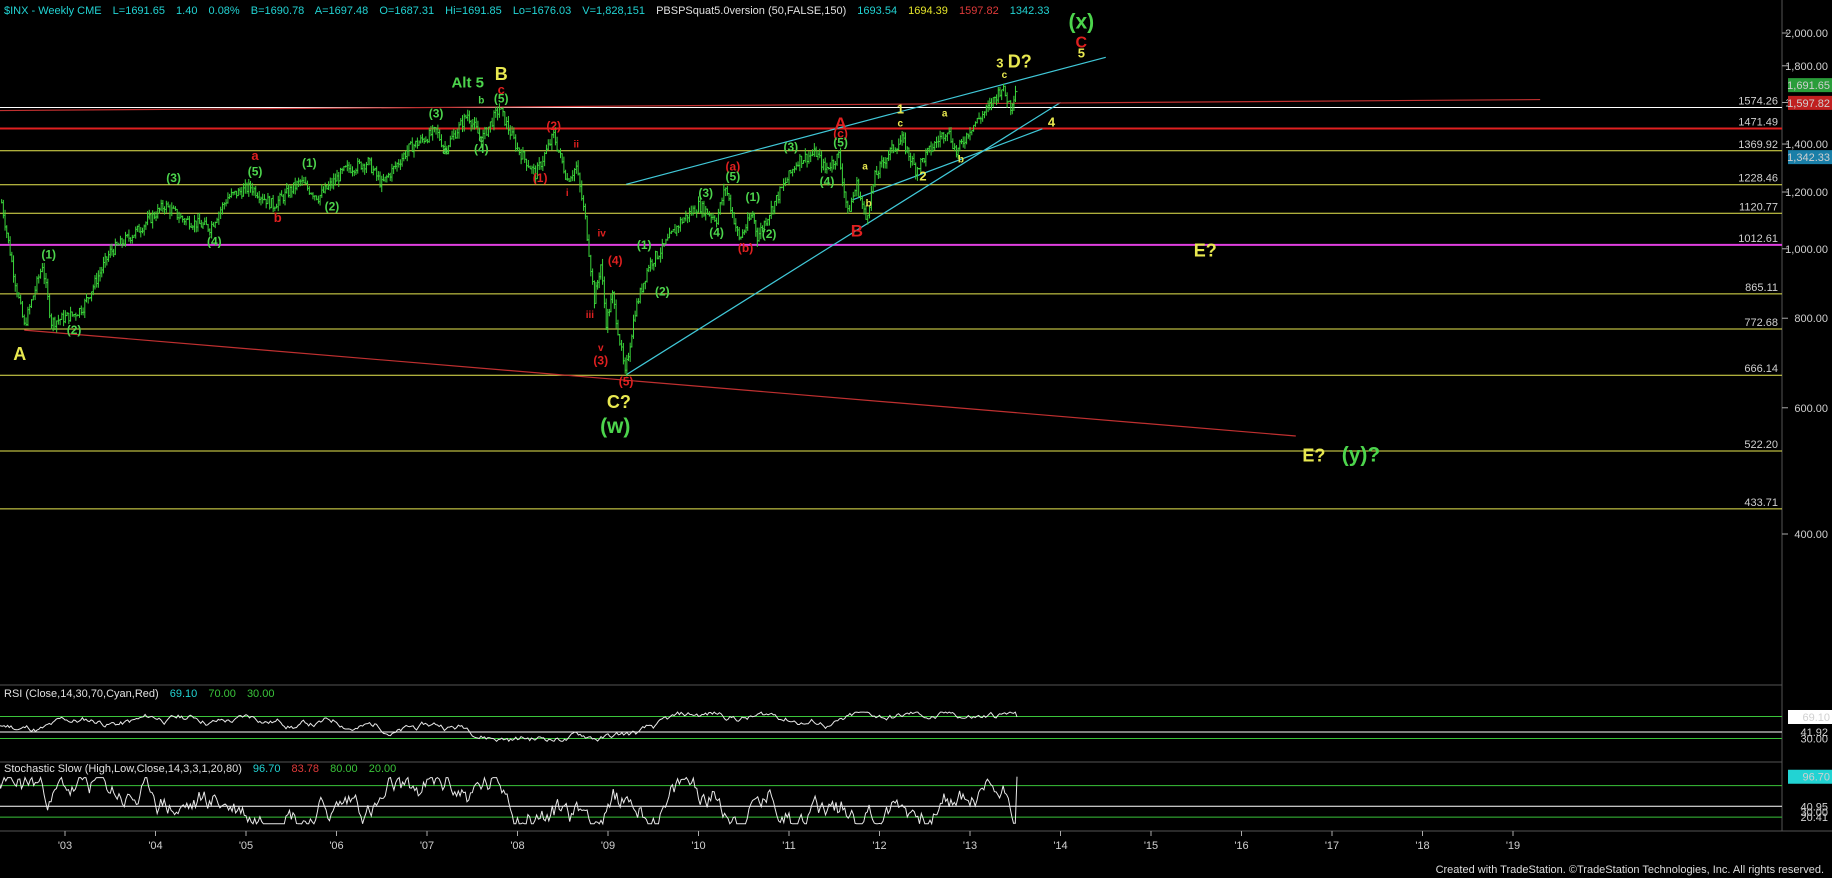 This screenshot has height=878, width=1832. What do you see at coordinates (1806, 67) in the screenshot?
I see `y-tick-label: 1,800.00` at bounding box center [1806, 67].